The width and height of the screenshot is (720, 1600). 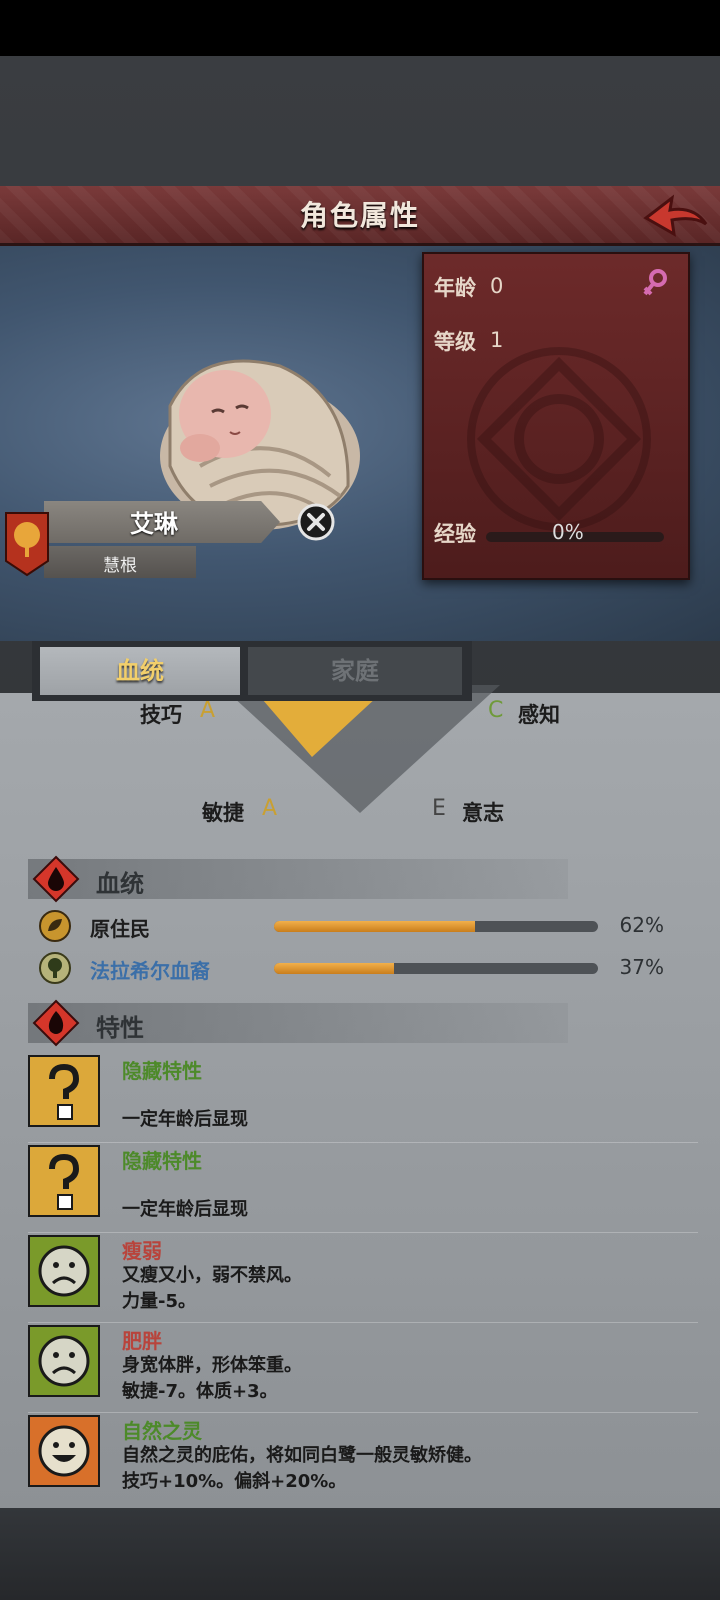 What do you see at coordinates (355, 671) in the screenshot?
I see `tab-family: 家庭` at bounding box center [355, 671].